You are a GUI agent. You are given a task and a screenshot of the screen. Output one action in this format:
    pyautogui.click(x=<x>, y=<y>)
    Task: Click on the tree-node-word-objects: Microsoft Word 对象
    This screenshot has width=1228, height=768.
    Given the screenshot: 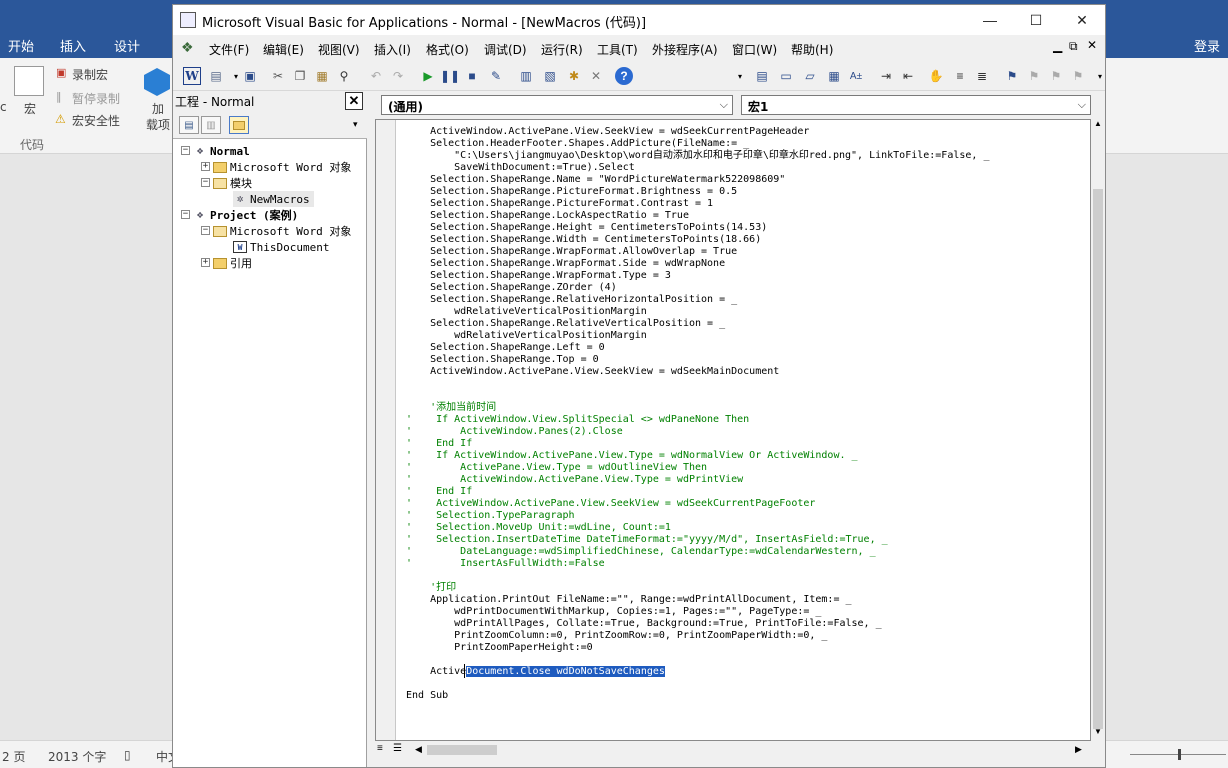 What is the action you would take?
    pyautogui.click(x=282, y=167)
    